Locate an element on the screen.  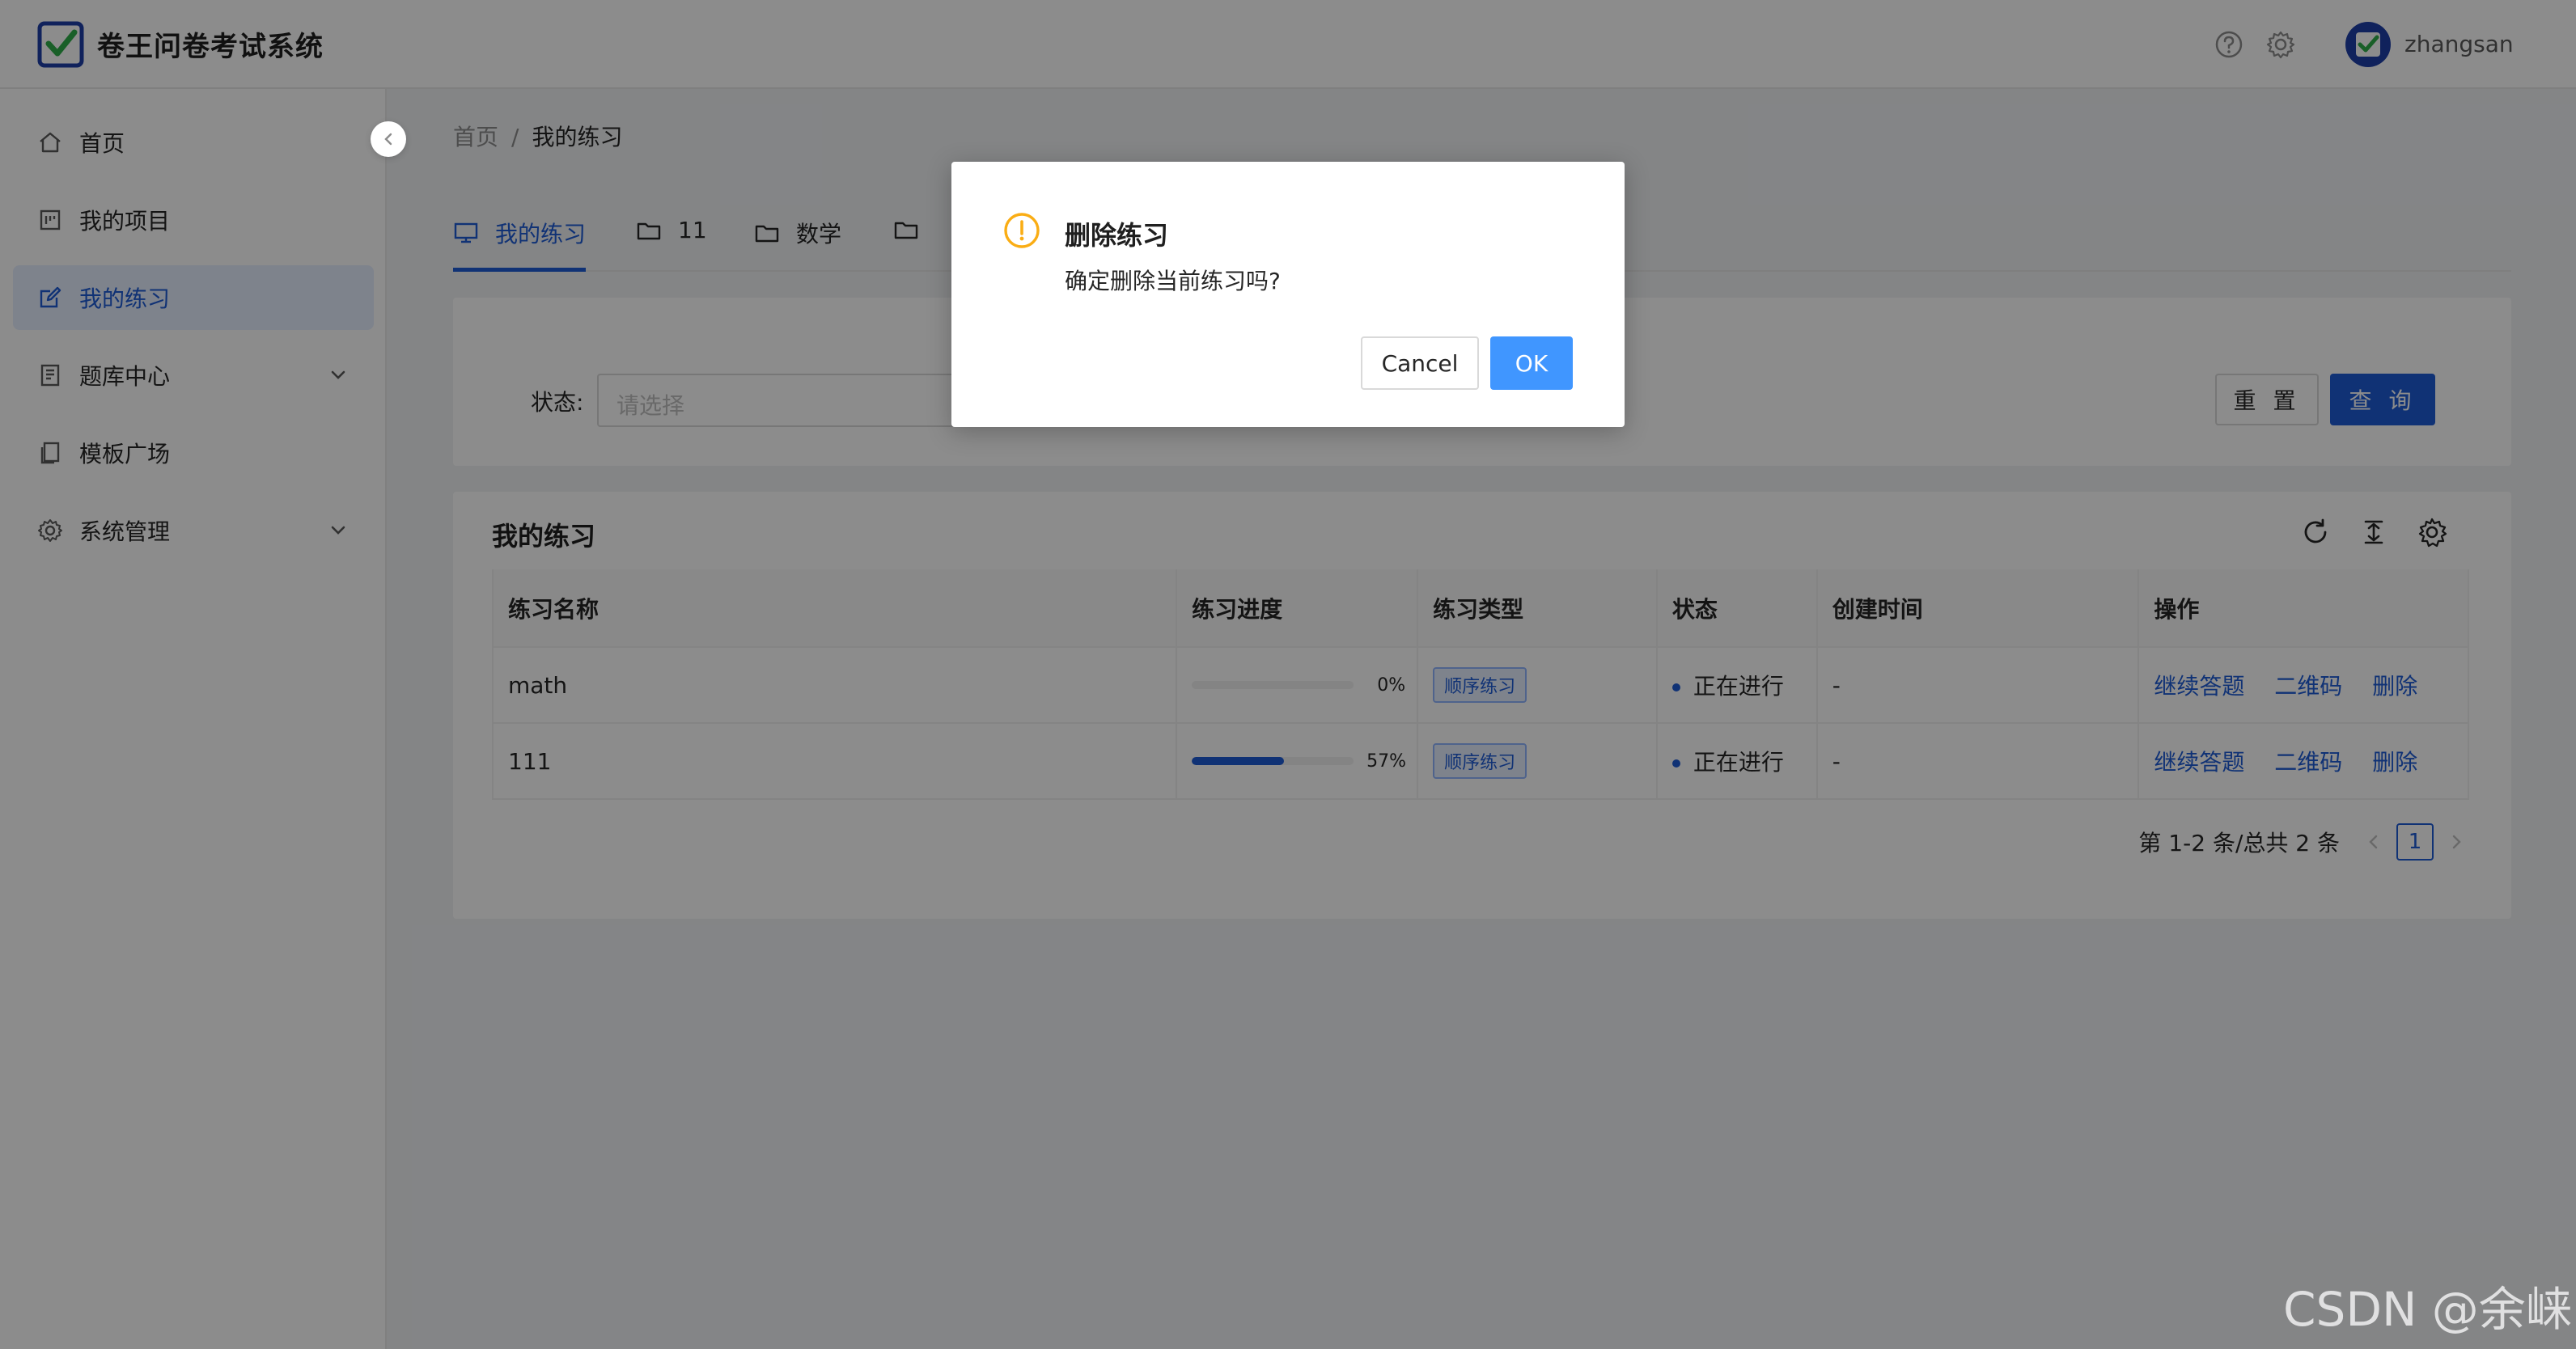
chevron-left-icon is located at coordinates (388, 139).